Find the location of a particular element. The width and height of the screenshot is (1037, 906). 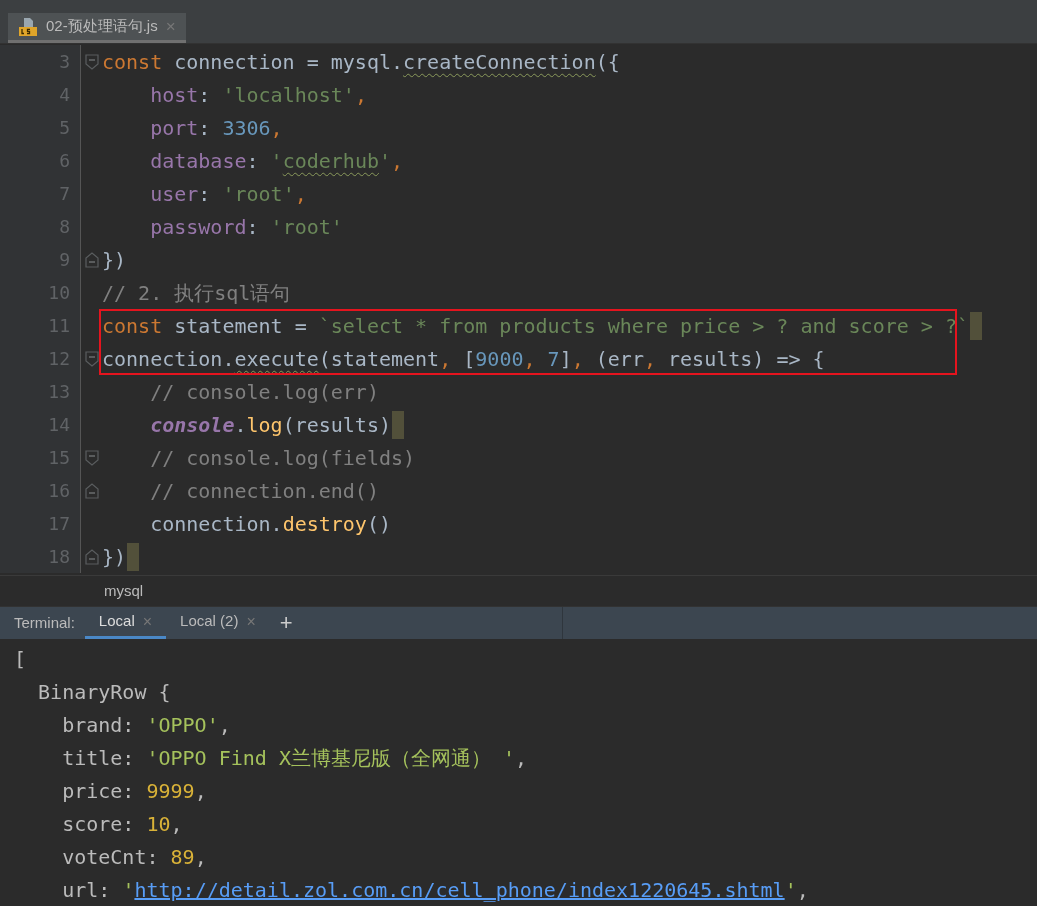

terminal-output-line: score: 10, is located at coordinates (122, 824).